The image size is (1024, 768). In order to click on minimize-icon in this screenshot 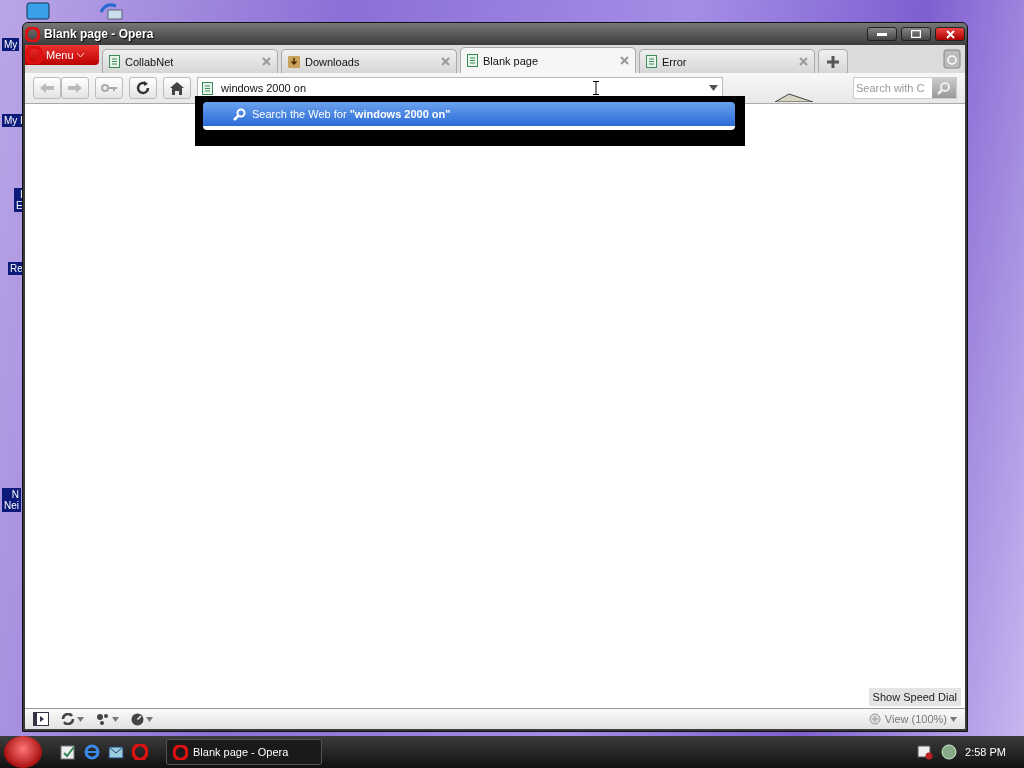, I will do `click(882, 34)`.